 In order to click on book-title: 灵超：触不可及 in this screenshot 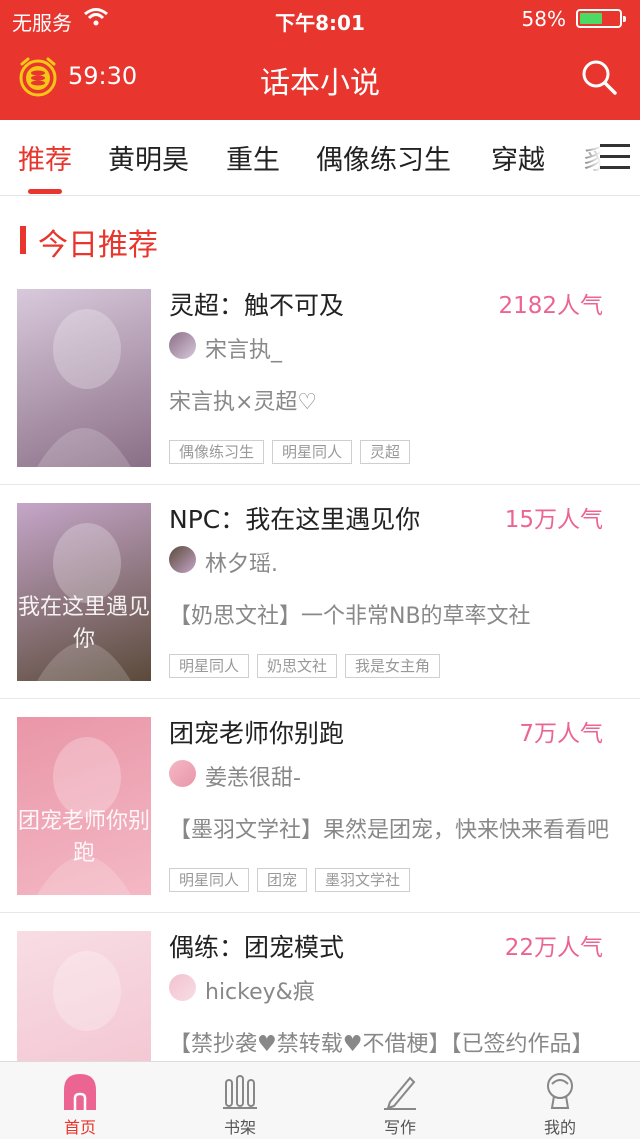, I will do `click(256, 304)`.